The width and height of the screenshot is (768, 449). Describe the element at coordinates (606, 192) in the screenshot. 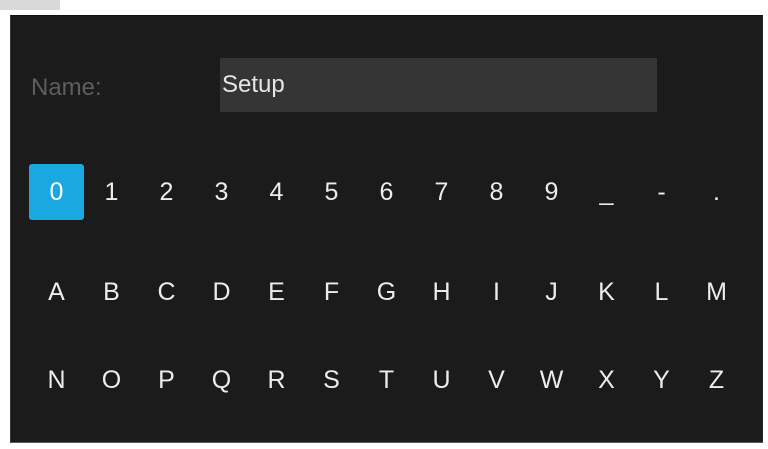

I see `key-underscore: _` at that location.